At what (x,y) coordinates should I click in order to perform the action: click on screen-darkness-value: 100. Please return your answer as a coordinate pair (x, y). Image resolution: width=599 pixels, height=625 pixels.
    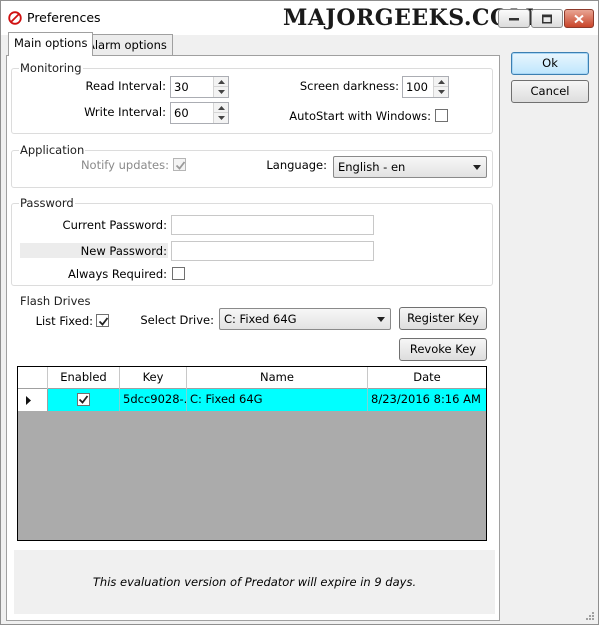
    Looking at the image, I should click on (417, 87).